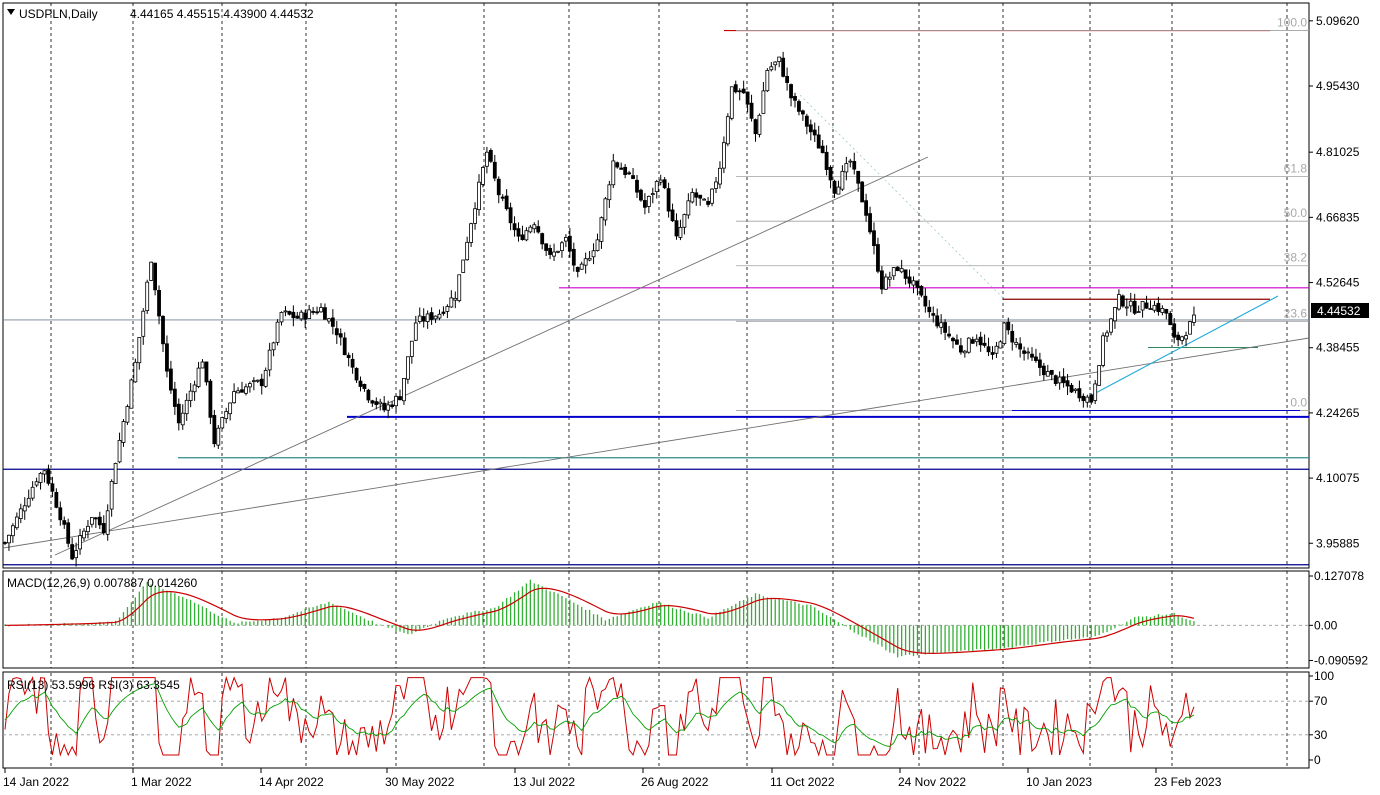 The image size is (1380, 795). What do you see at coordinates (161, 782) in the screenshot?
I see `date-tick-label: 1 Mar 2022` at bounding box center [161, 782].